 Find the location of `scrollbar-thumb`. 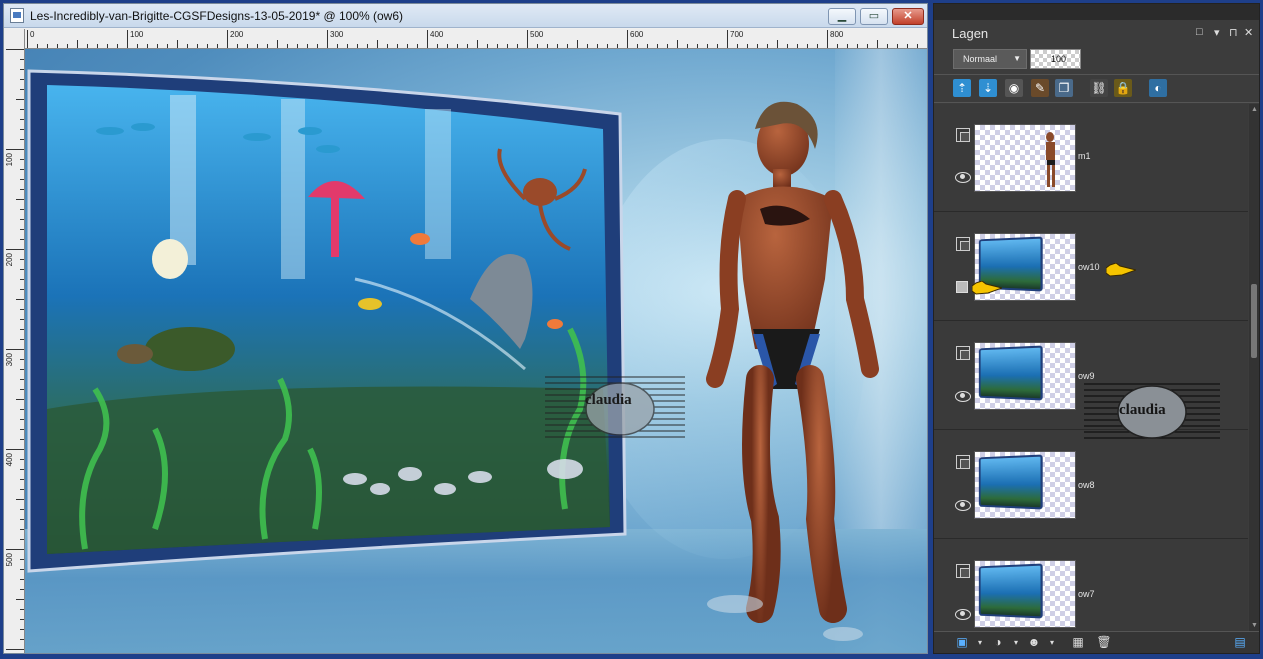

scrollbar-thumb is located at coordinates (1254, 321).